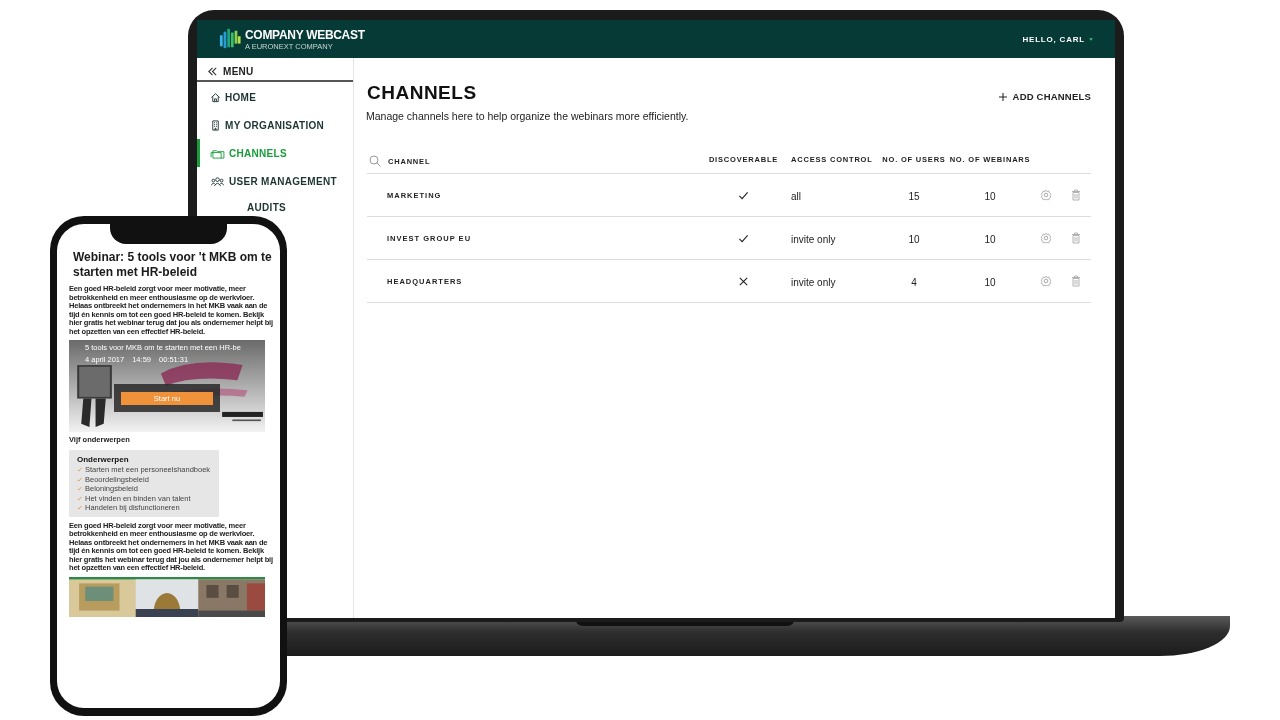  I want to click on table-cell-text: all, so click(796, 196).